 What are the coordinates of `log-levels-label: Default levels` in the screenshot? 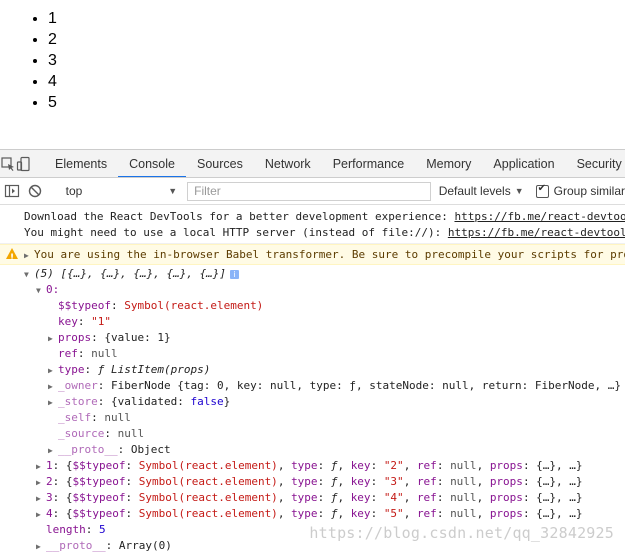 It's located at (474, 191).